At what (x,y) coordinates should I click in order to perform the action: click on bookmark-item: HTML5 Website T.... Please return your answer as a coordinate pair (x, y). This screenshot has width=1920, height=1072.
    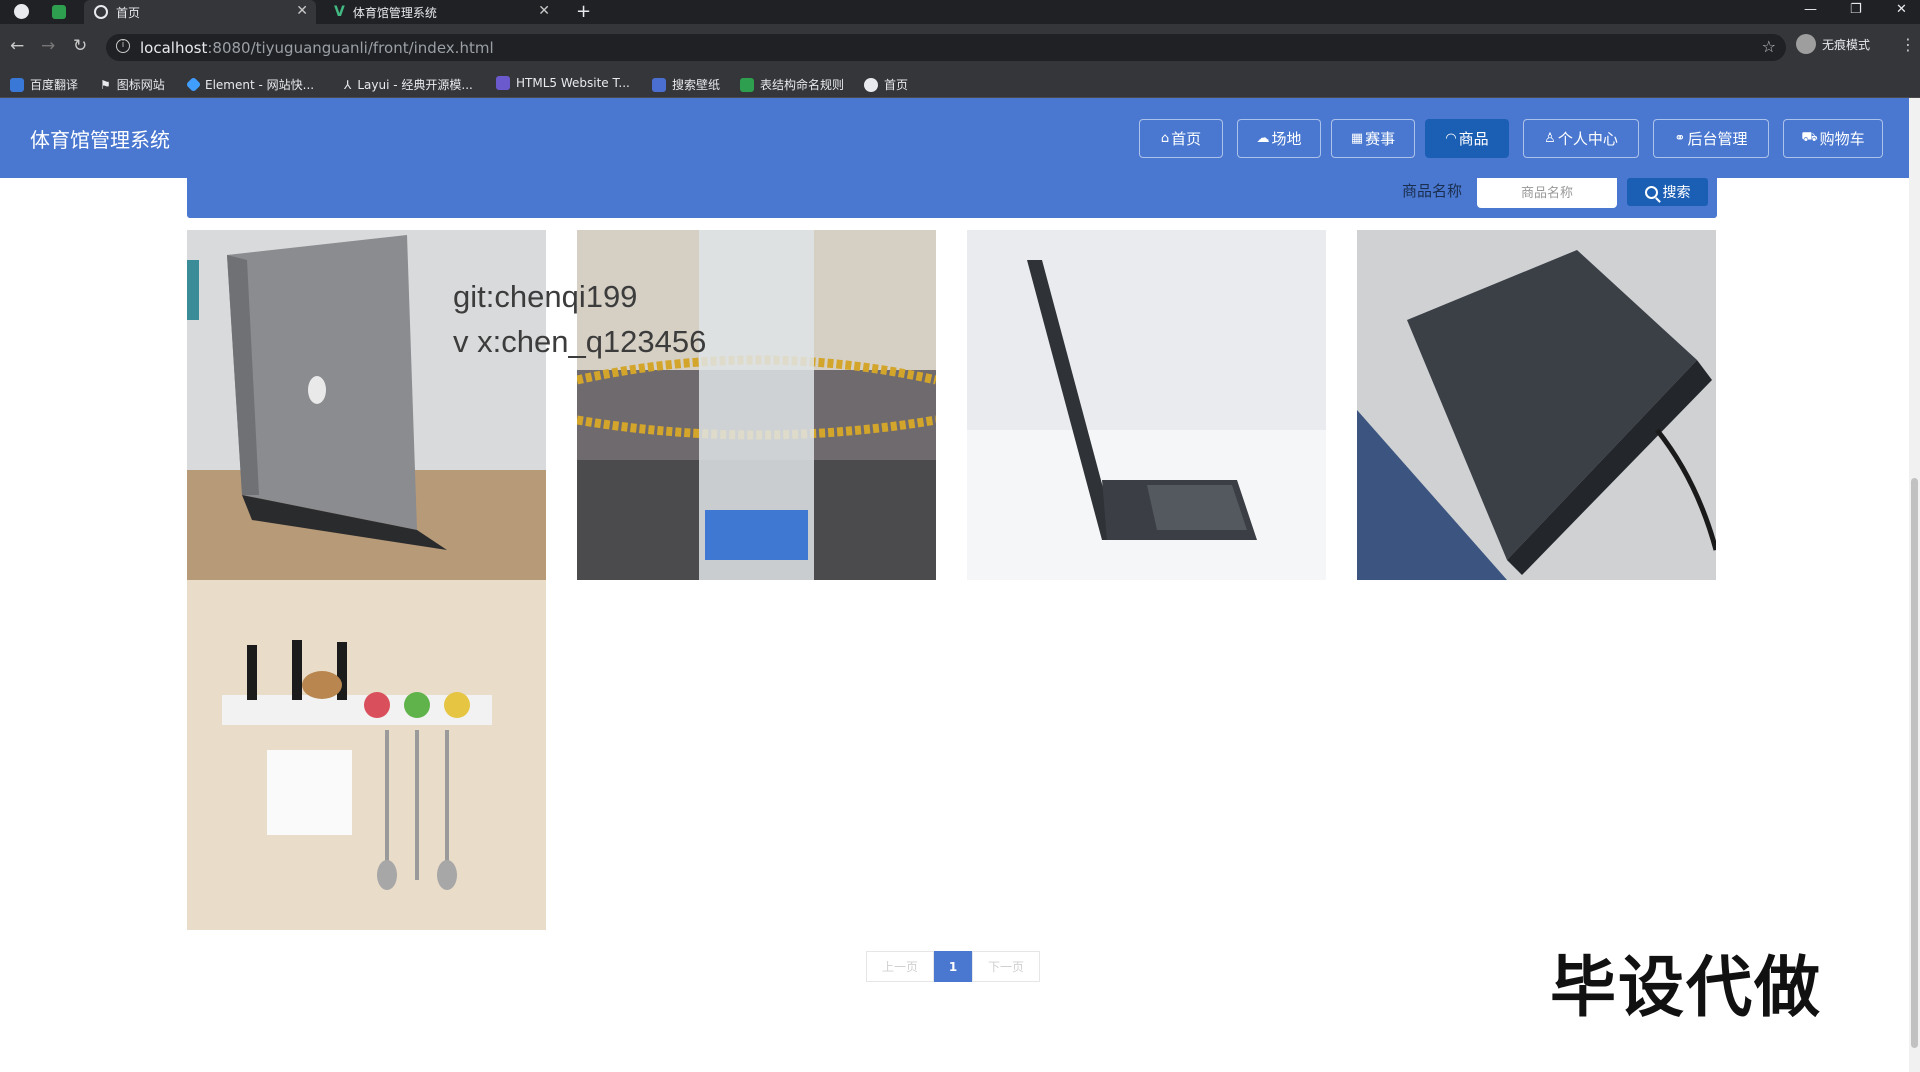
    Looking at the image, I should click on (563, 83).